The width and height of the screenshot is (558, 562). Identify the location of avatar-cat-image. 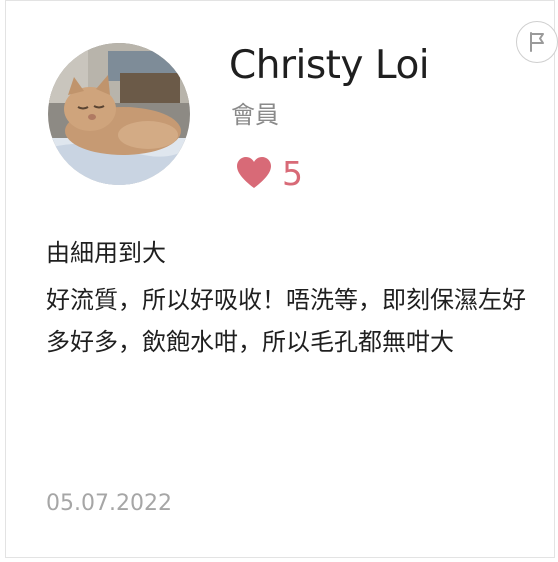
(119, 114).